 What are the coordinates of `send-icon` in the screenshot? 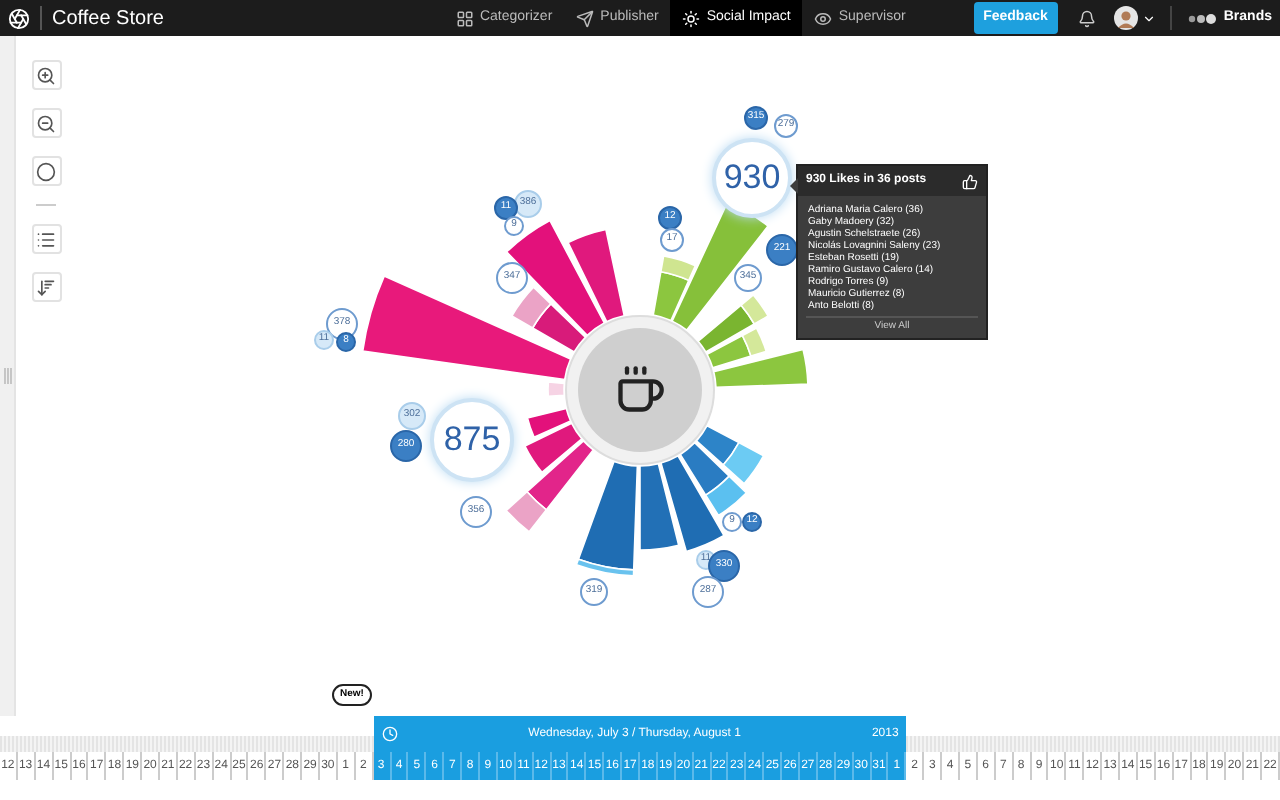 It's located at (585, 18).